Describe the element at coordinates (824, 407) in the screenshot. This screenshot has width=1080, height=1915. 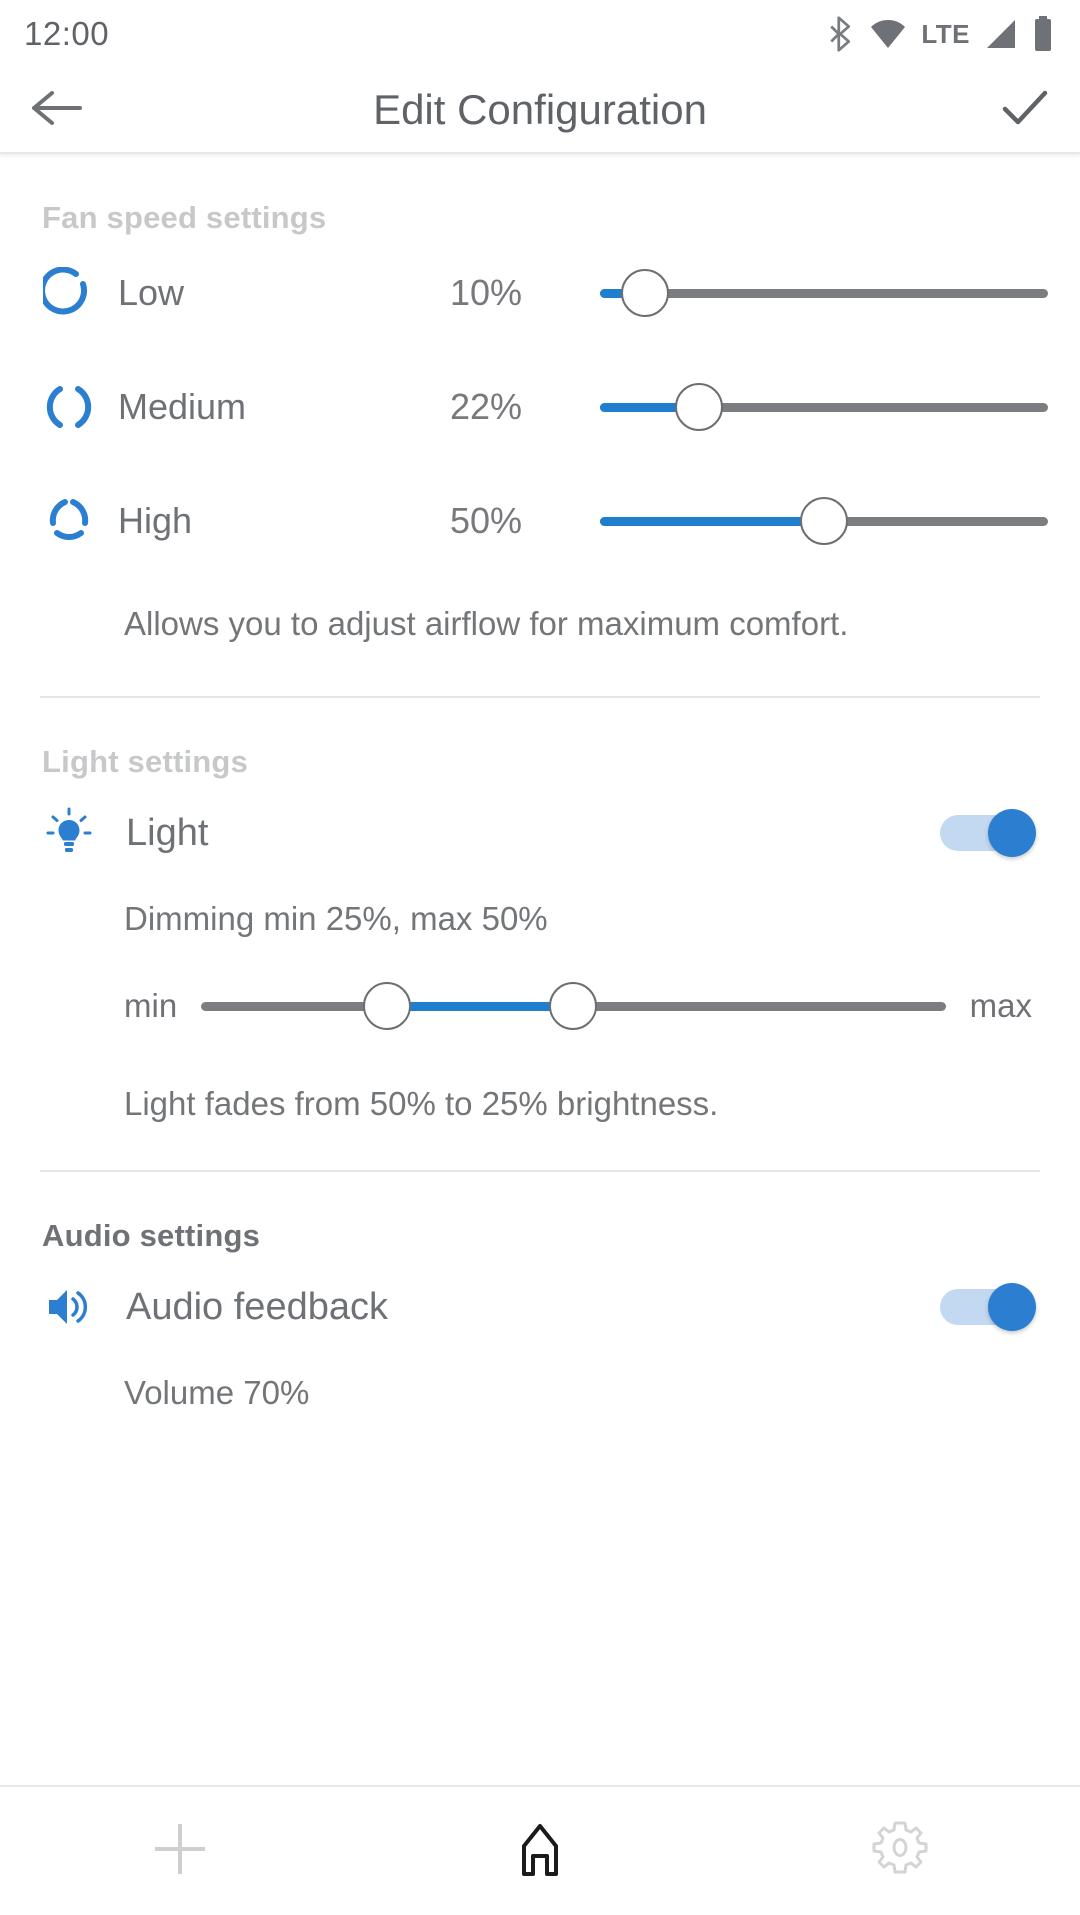
I see `fan-medium-slider` at that location.